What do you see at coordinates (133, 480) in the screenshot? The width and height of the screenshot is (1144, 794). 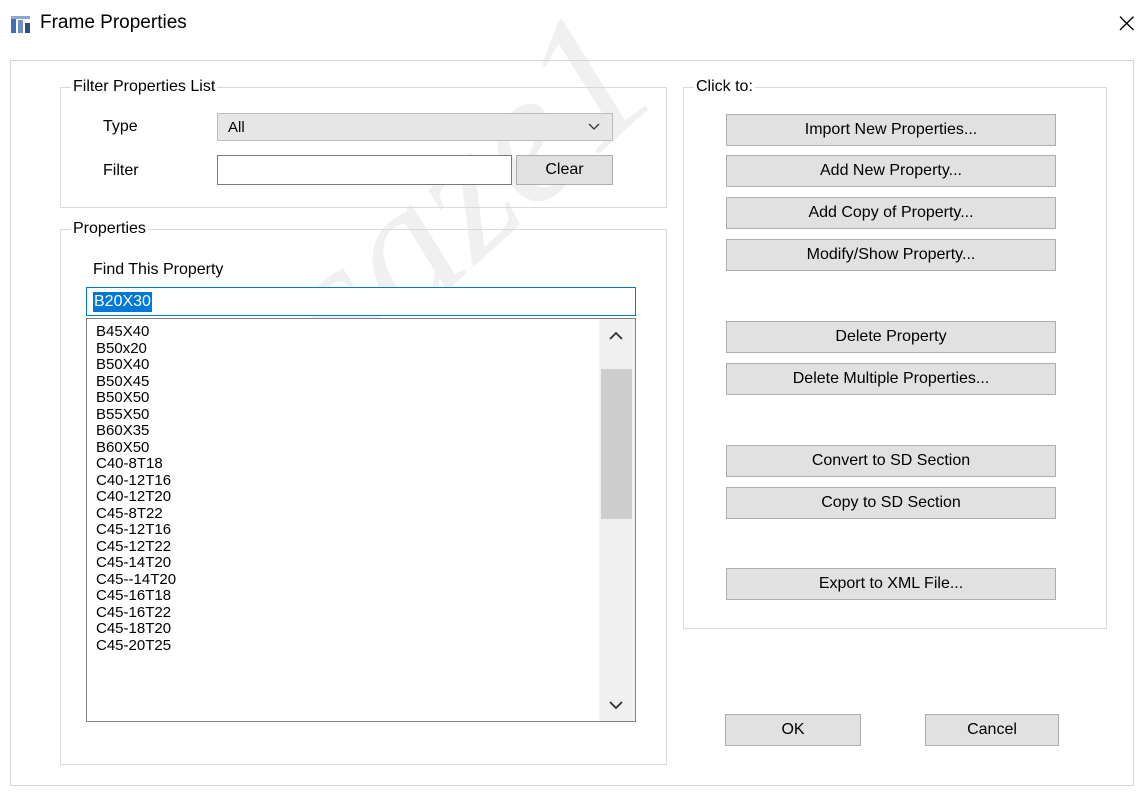 I see `list-item: C40-12T16` at bounding box center [133, 480].